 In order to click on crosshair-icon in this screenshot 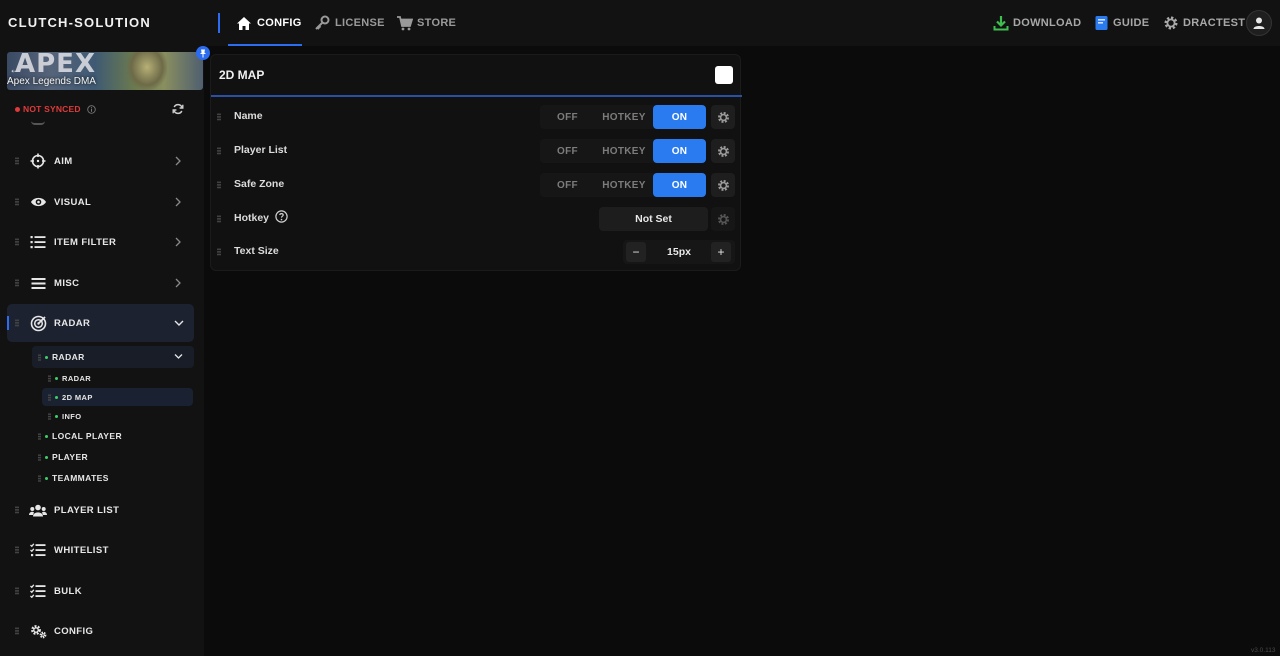, I will do `click(38, 161)`.